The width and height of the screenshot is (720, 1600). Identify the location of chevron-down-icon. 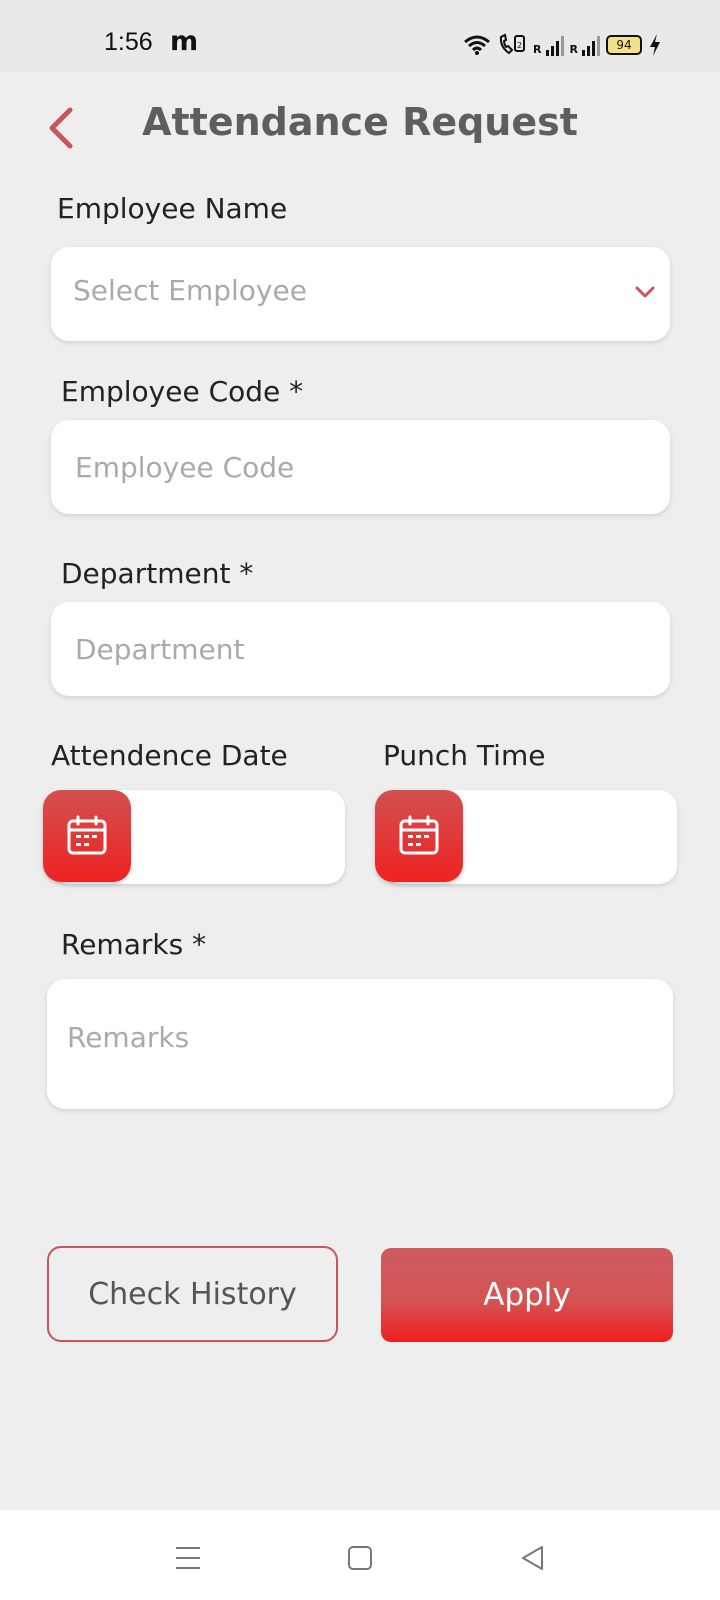
(645, 292).